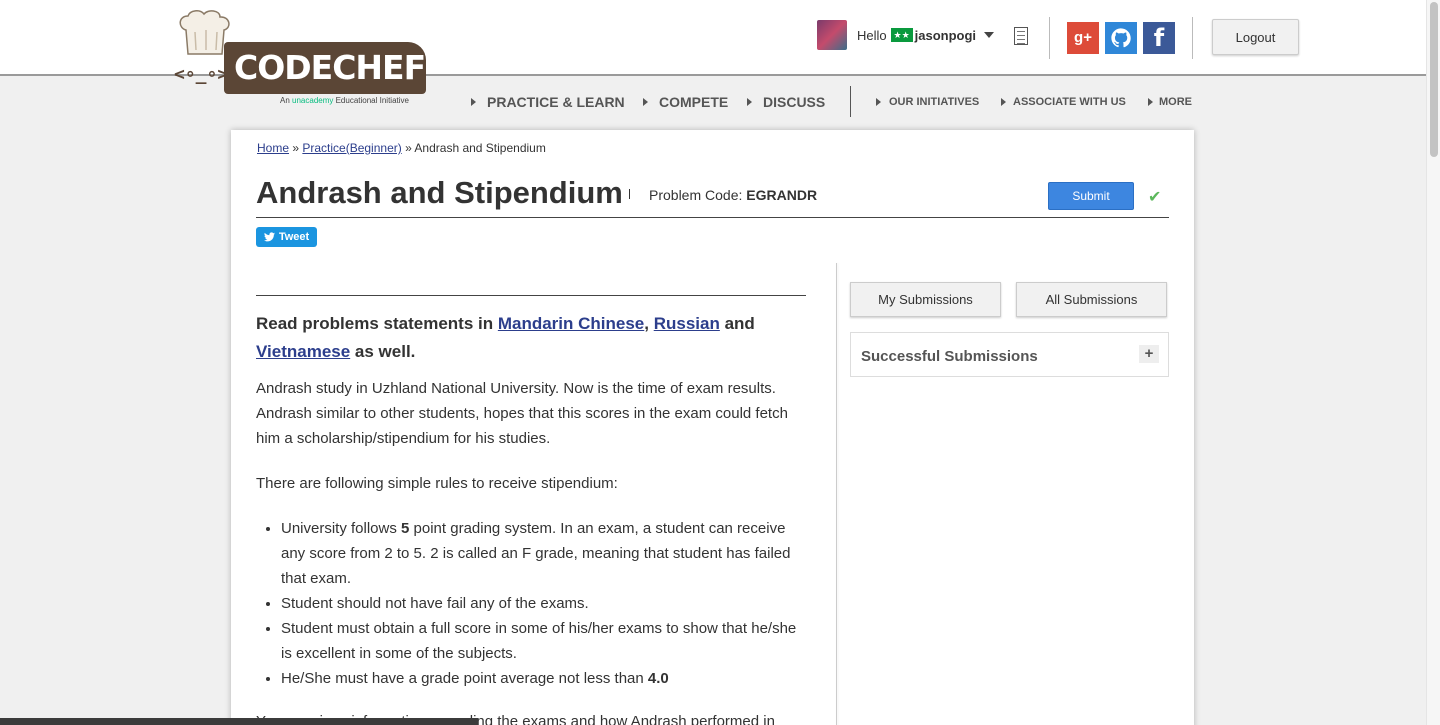  I want to click on hello-text: Hello, so click(872, 35).